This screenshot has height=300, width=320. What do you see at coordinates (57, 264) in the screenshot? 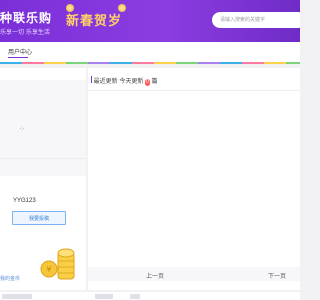
I see `coin-stack-icon: ¥` at bounding box center [57, 264].